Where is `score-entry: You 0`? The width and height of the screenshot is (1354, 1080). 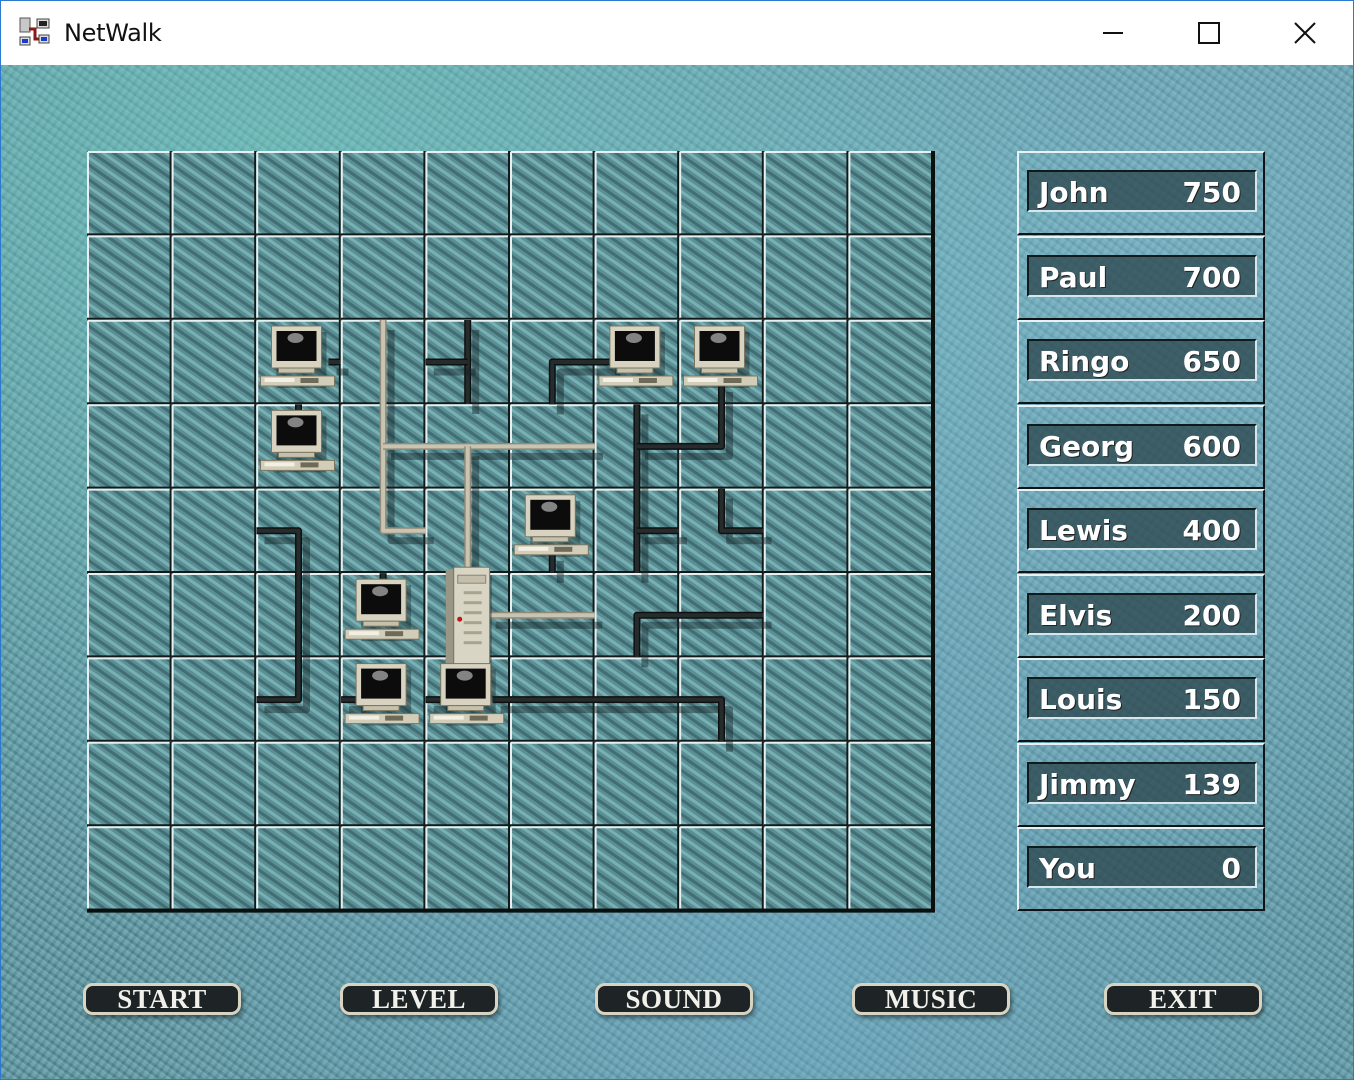 score-entry: You 0 is located at coordinates (1142, 867).